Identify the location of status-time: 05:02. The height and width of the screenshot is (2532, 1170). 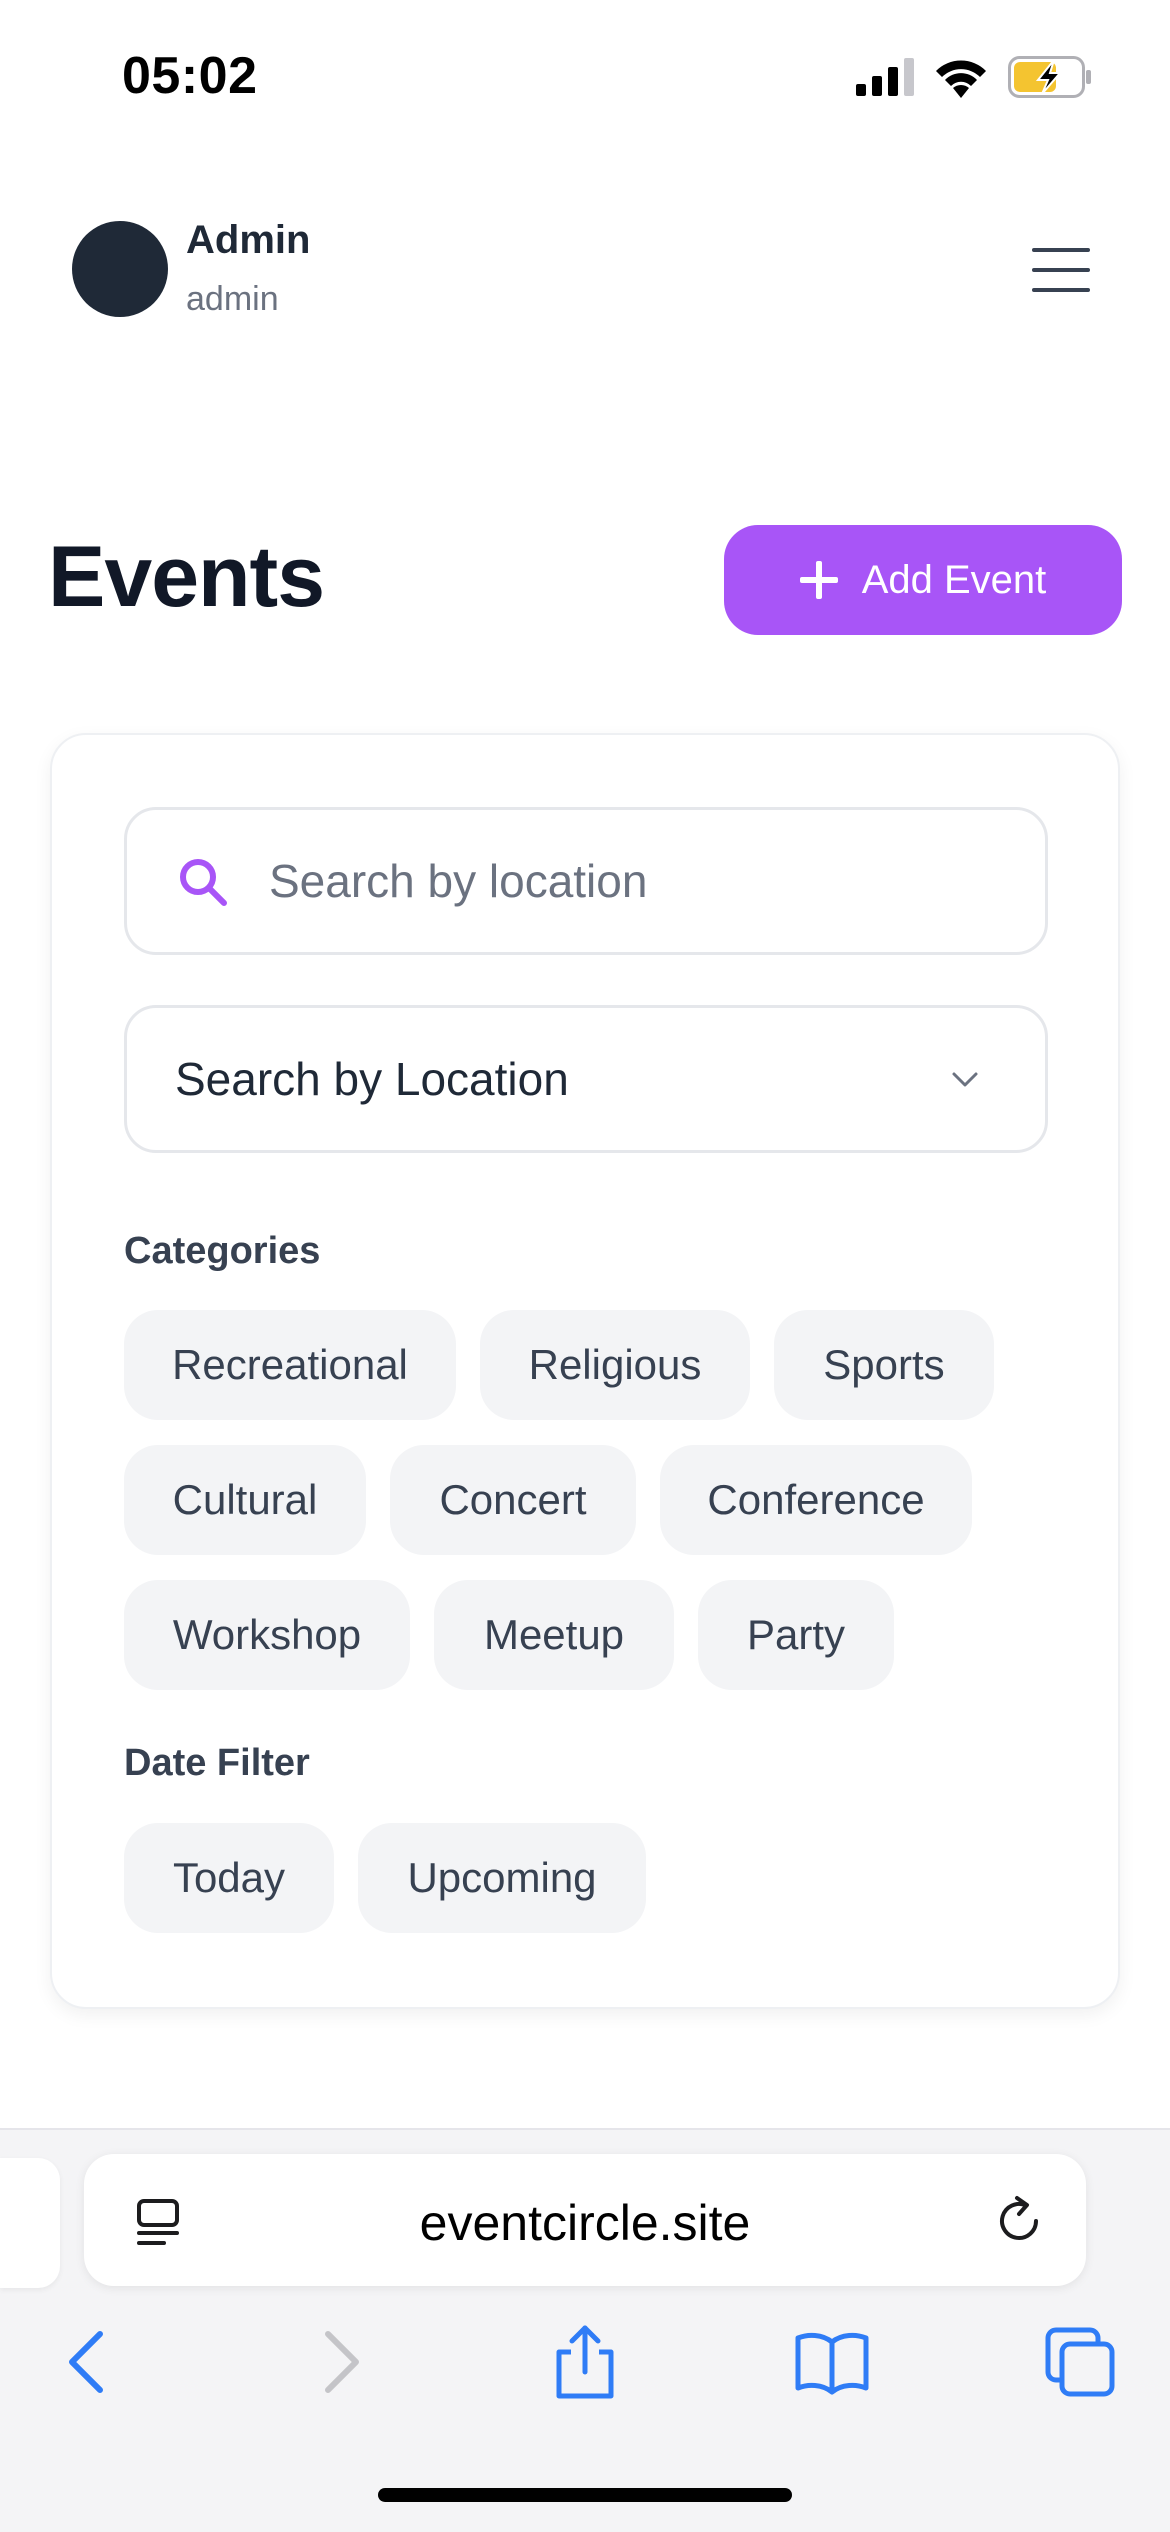
(190, 76).